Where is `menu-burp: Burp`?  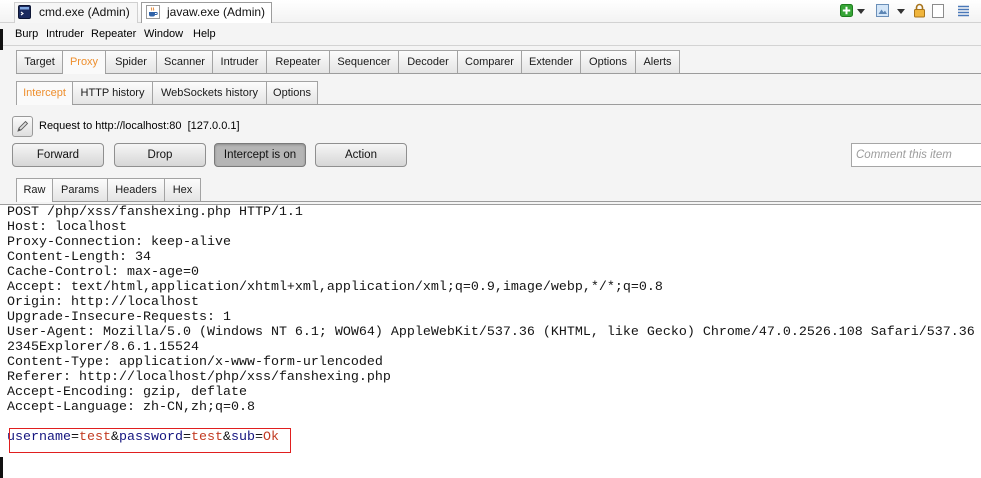
menu-burp: Burp is located at coordinates (26, 34).